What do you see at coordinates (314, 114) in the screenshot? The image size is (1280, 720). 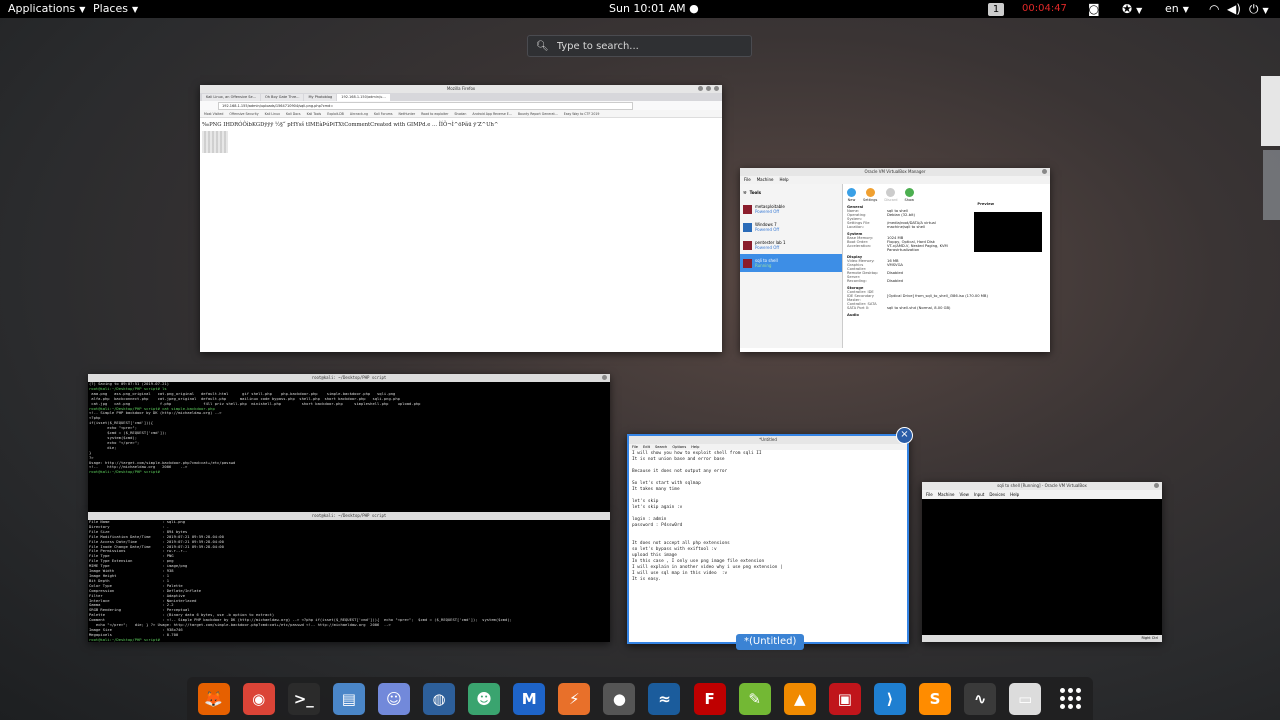 I see `bookmark-item: Kali Tools` at bounding box center [314, 114].